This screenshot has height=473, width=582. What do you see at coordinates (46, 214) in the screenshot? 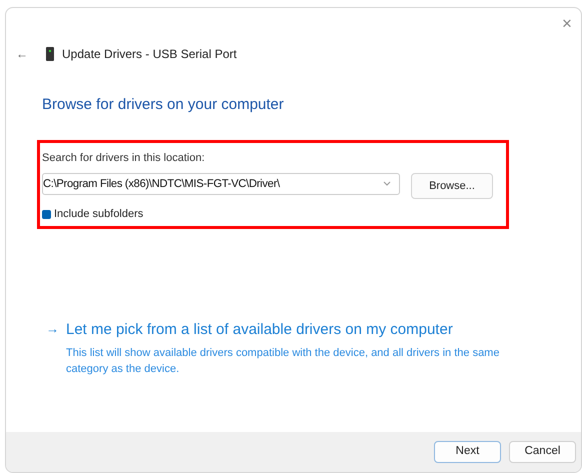
I see `checkbox` at bounding box center [46, 214].